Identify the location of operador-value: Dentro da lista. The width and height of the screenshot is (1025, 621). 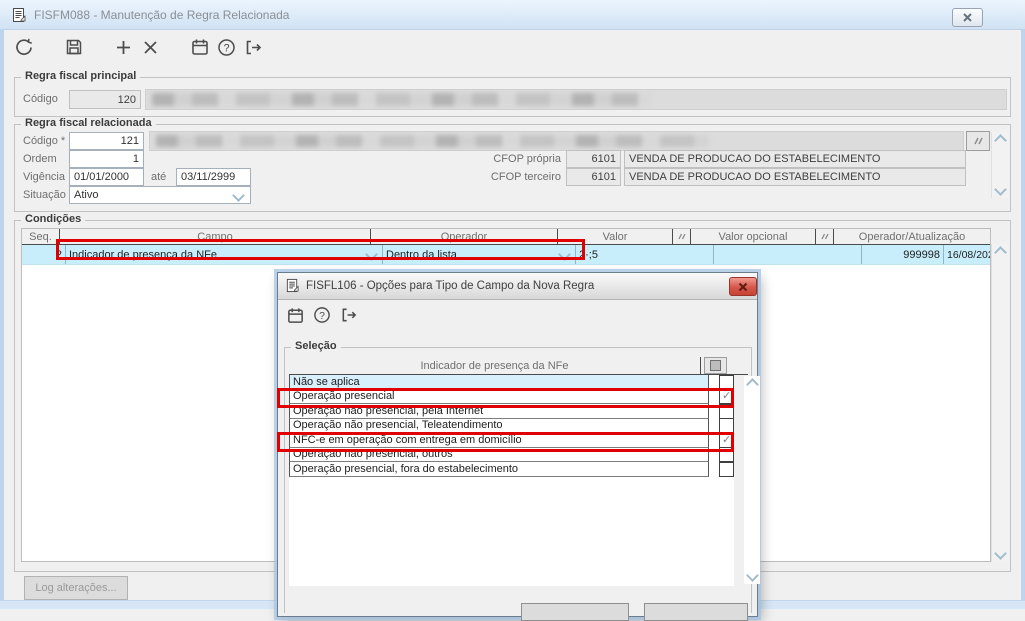
(421, 254).